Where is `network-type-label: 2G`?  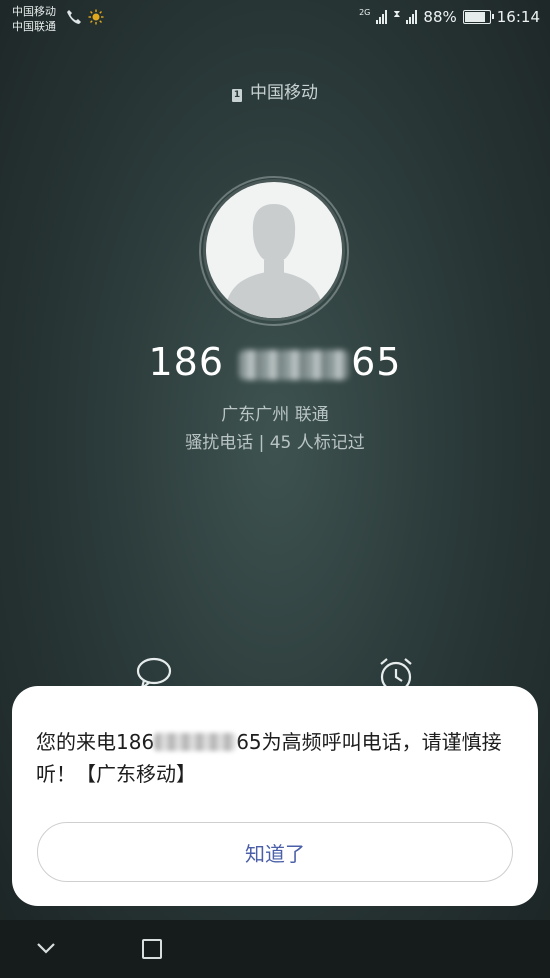 network-type-label: 2G is located at coordinates (365, 12).